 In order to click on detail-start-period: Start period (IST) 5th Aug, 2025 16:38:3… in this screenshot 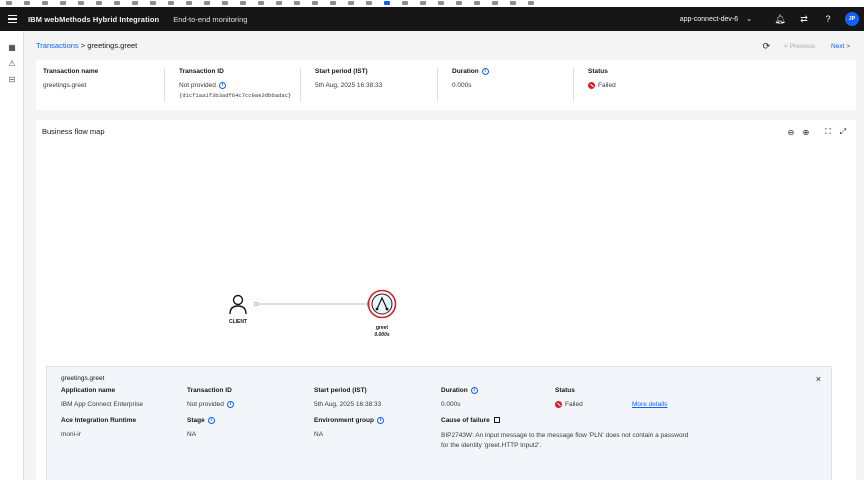, I will do `click(347, 397)`.